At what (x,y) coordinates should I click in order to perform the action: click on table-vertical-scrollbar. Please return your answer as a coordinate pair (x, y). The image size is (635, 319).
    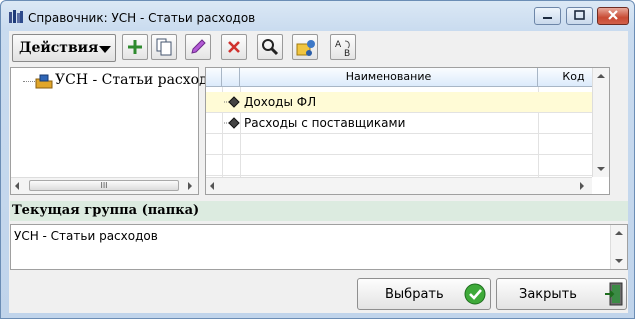
    Looking at the image, I should click on (600, 122).